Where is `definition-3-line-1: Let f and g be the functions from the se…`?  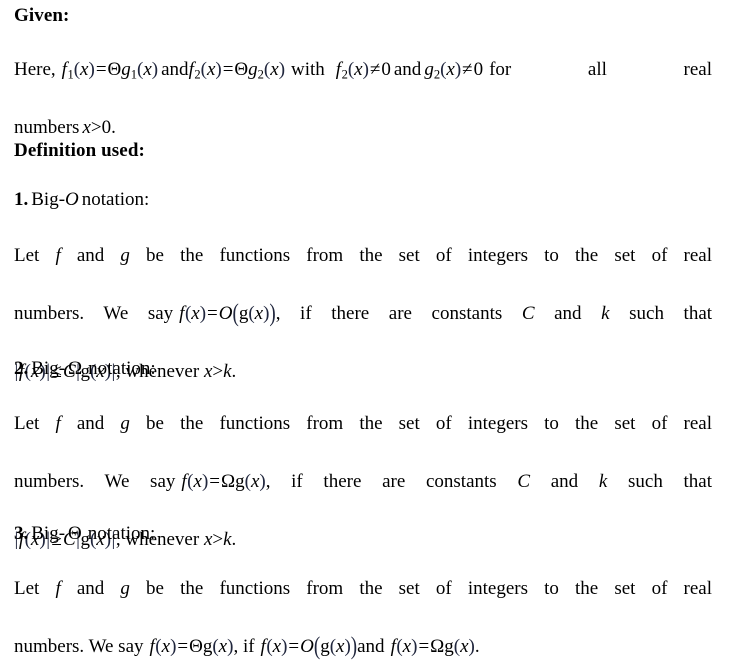 definition-3-line-1: Let f and g be the functions from the se… is located at coordinates (363, 603).